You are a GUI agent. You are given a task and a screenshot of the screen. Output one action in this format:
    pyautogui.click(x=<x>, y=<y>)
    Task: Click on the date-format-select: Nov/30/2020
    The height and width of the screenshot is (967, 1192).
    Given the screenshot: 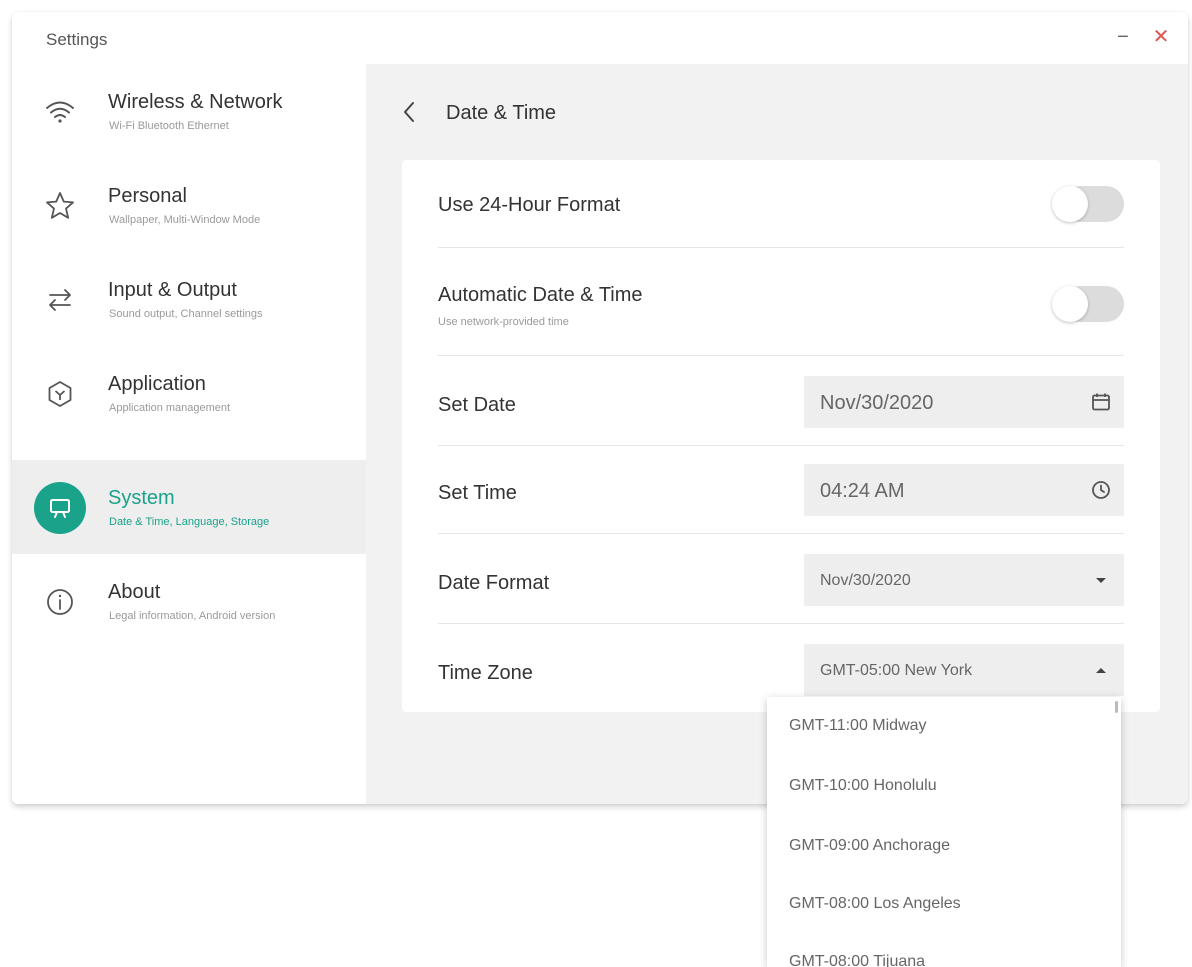 What is the action you would take?
    pyautogui.click(x=964, y=580)
    